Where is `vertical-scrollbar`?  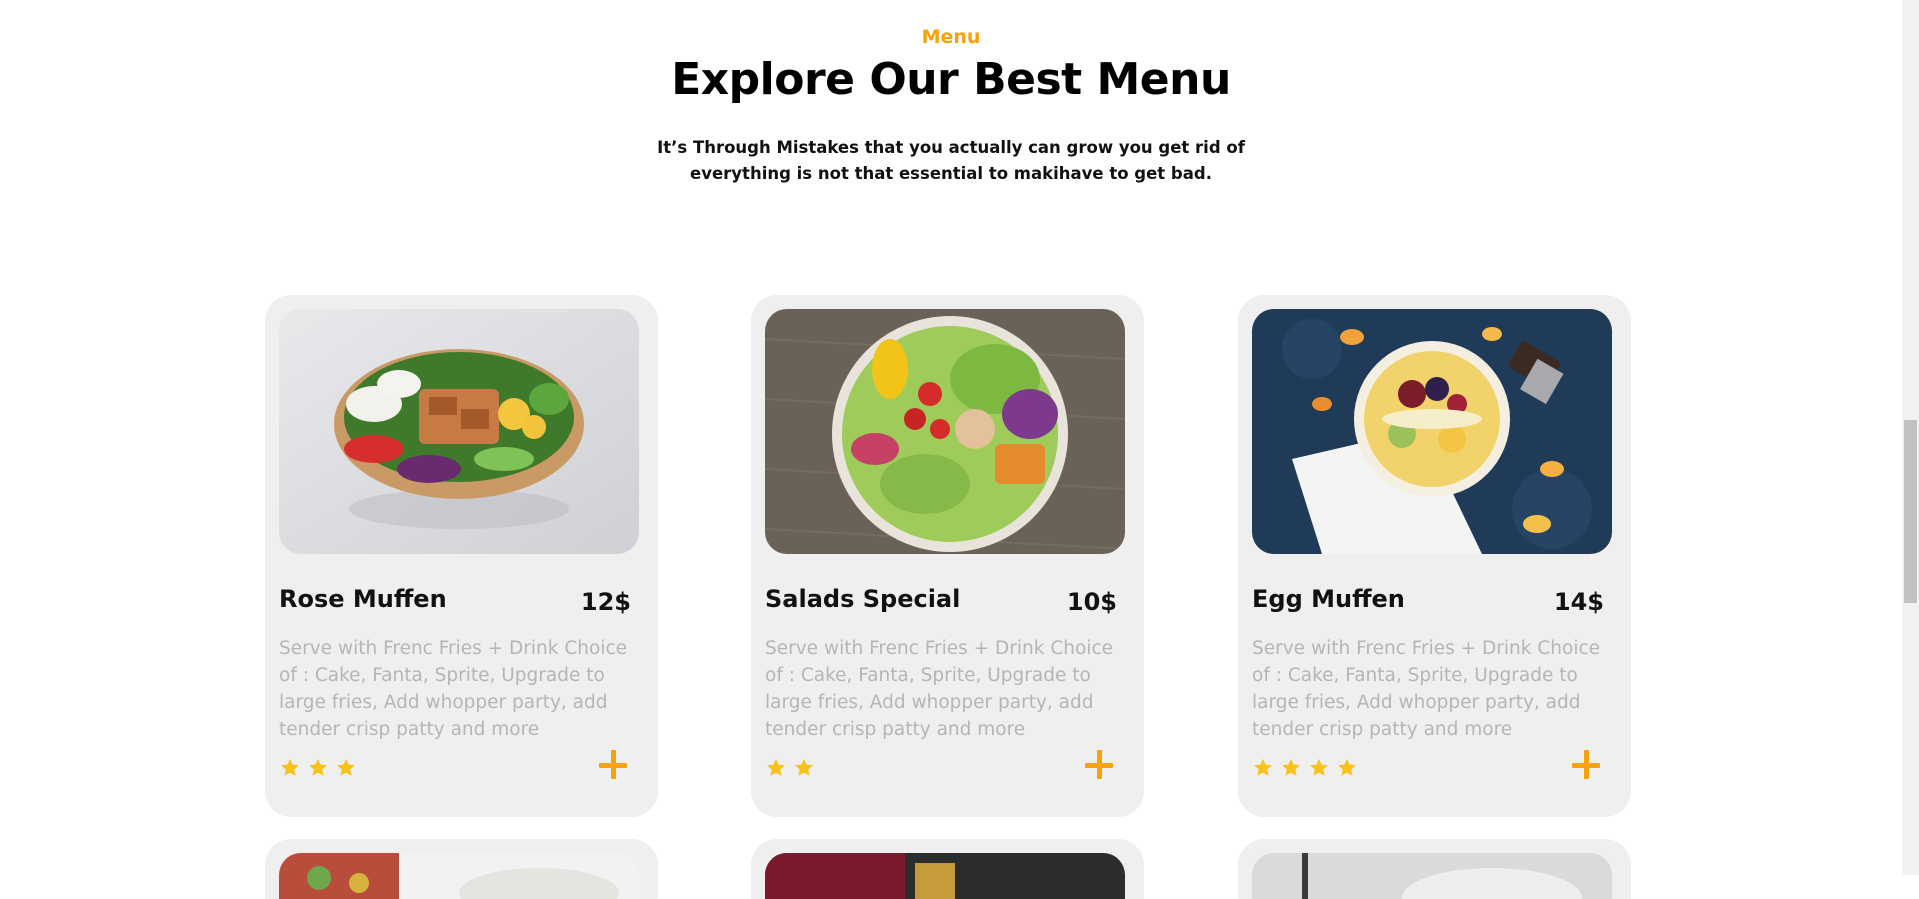 vertical-scrollbar is located at coordinates (1910, 437).